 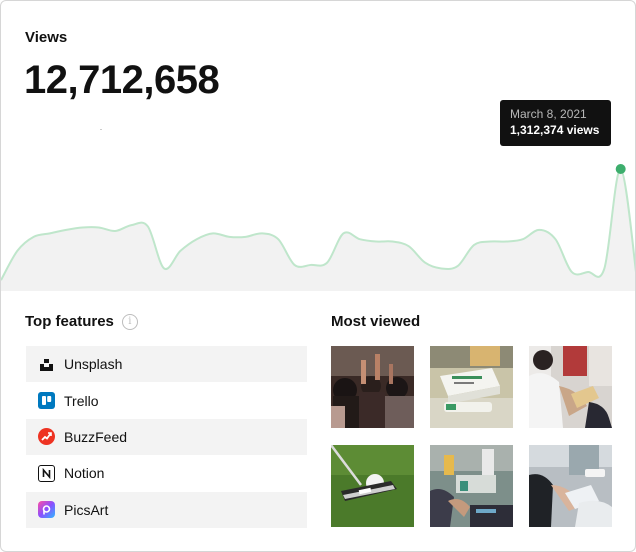 What do you see at coordinates (46, 510) in the screenshot?
I see `picsart-icon` at bounding box center [46, 510].